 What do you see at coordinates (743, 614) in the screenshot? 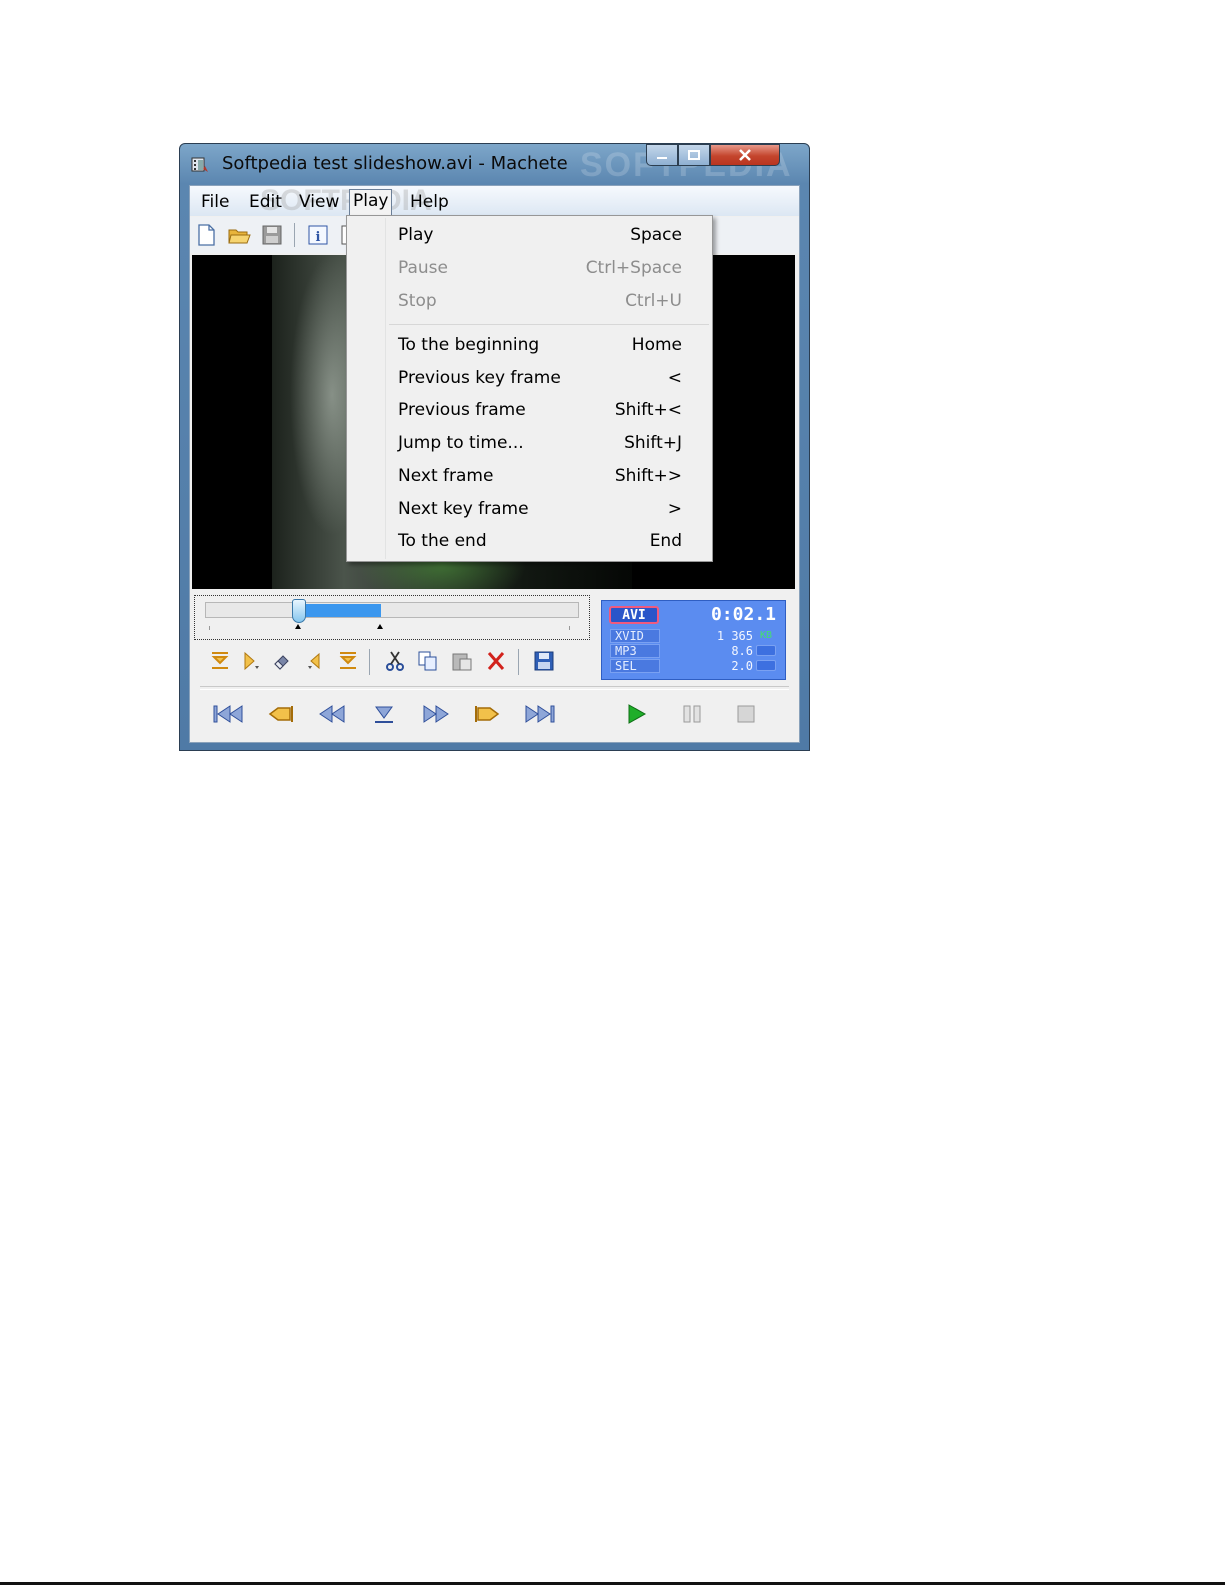
I see `time-readout: 0:02.1` at bounding box center [743, 614].